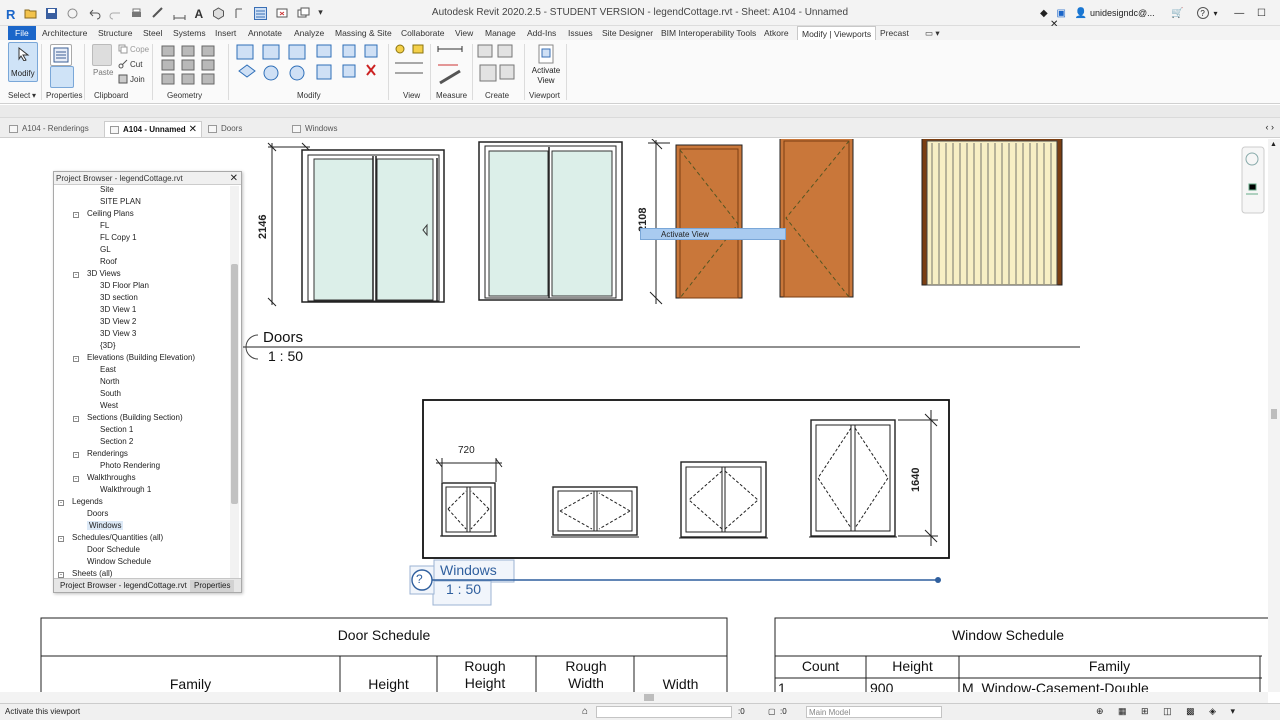  I want to click on tab-insert: Insert, so click(225, 33).